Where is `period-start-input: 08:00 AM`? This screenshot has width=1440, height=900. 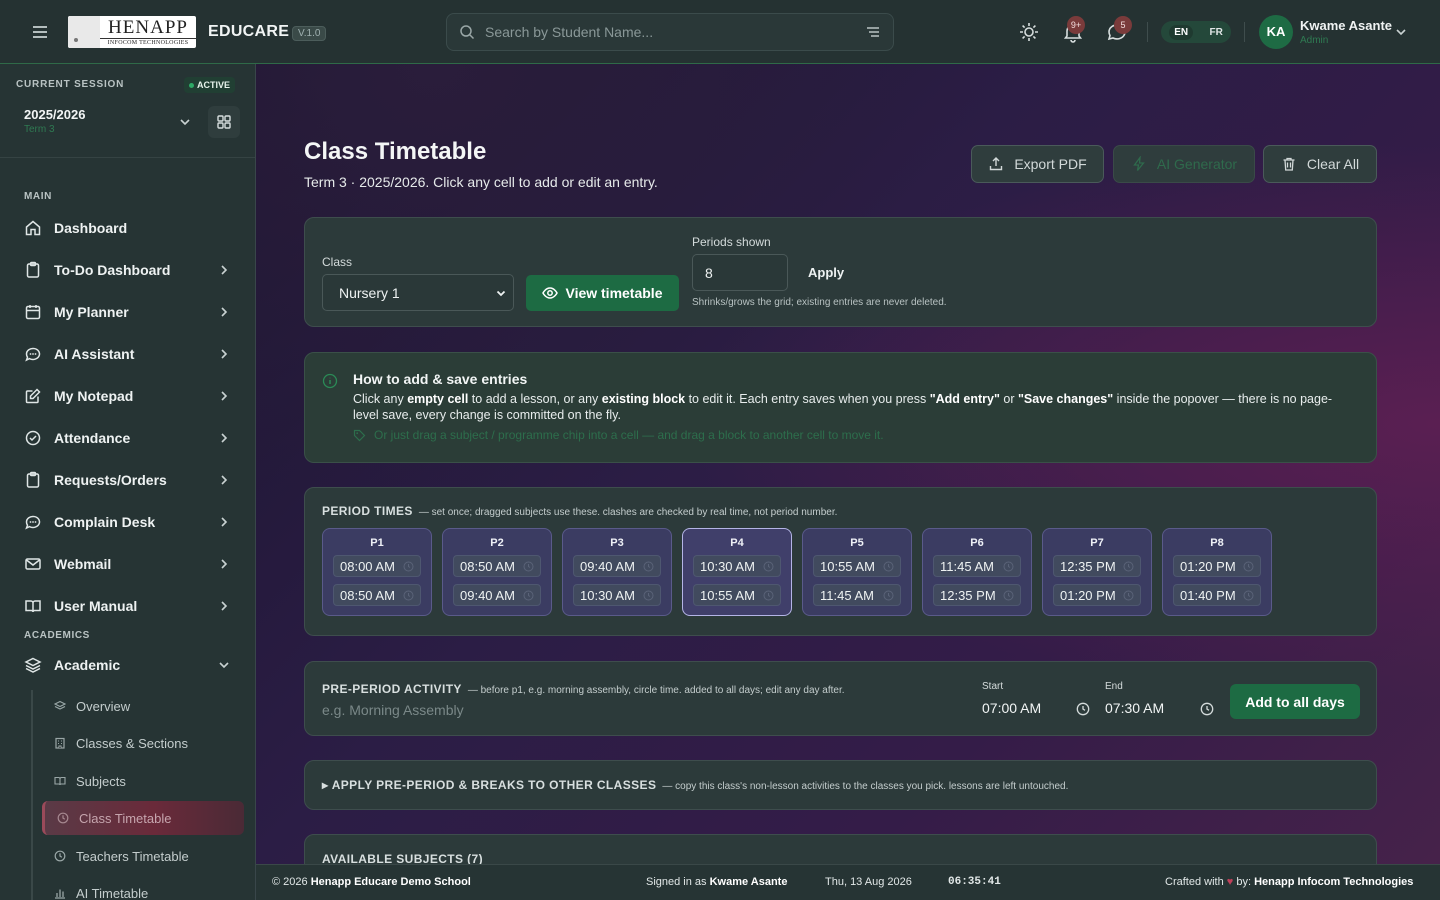 period-start-input: 08:00 AM is located at coordinates (377, 566).